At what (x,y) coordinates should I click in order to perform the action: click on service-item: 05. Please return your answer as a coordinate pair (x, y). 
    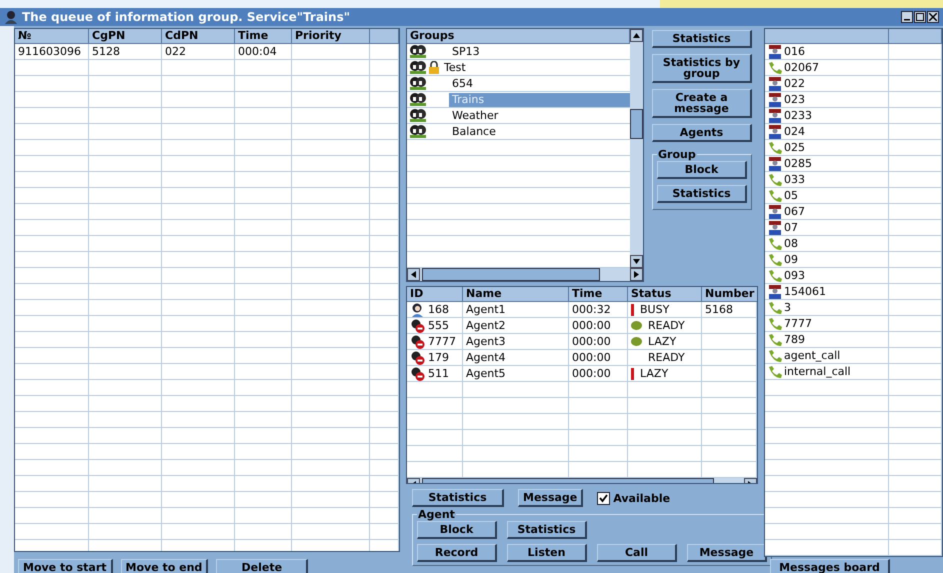
    Looking at the image, I should click on (827, 195).